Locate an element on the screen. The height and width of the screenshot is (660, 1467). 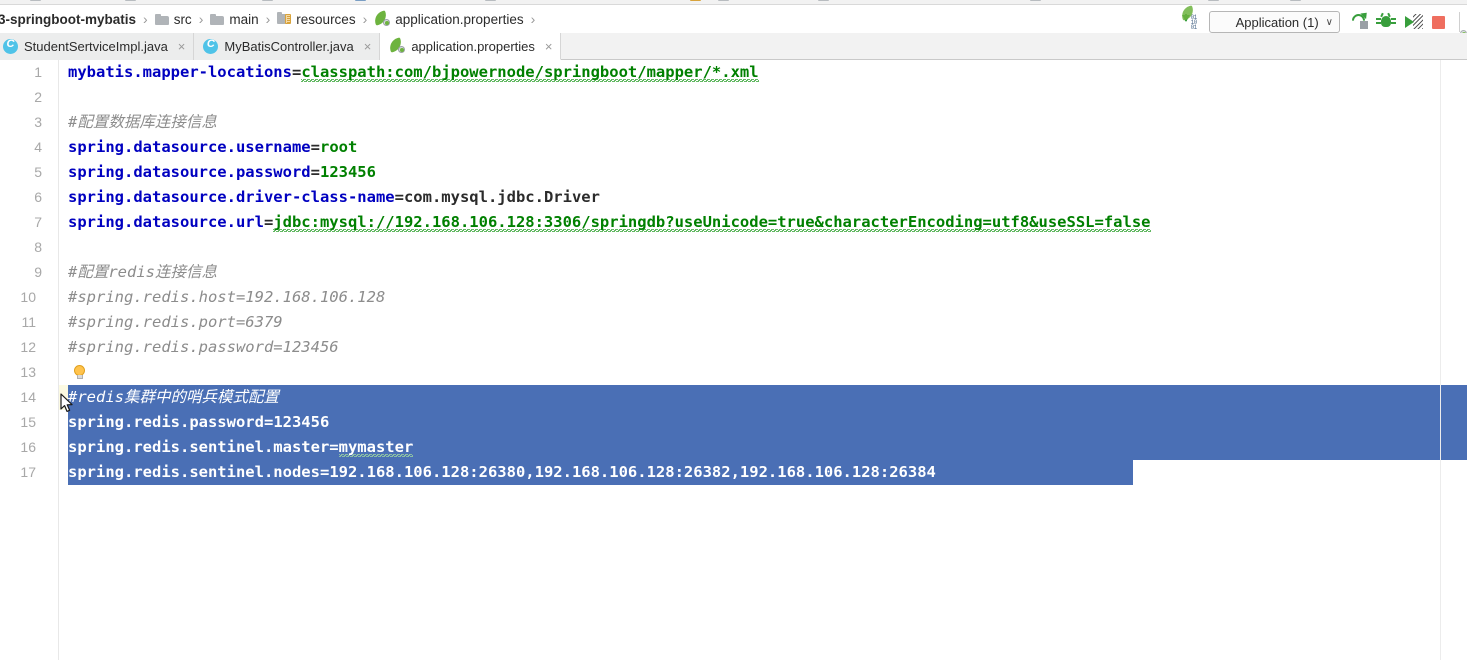
comment-text: #配置数据库连接信息 is located at coordinates (142, 122).